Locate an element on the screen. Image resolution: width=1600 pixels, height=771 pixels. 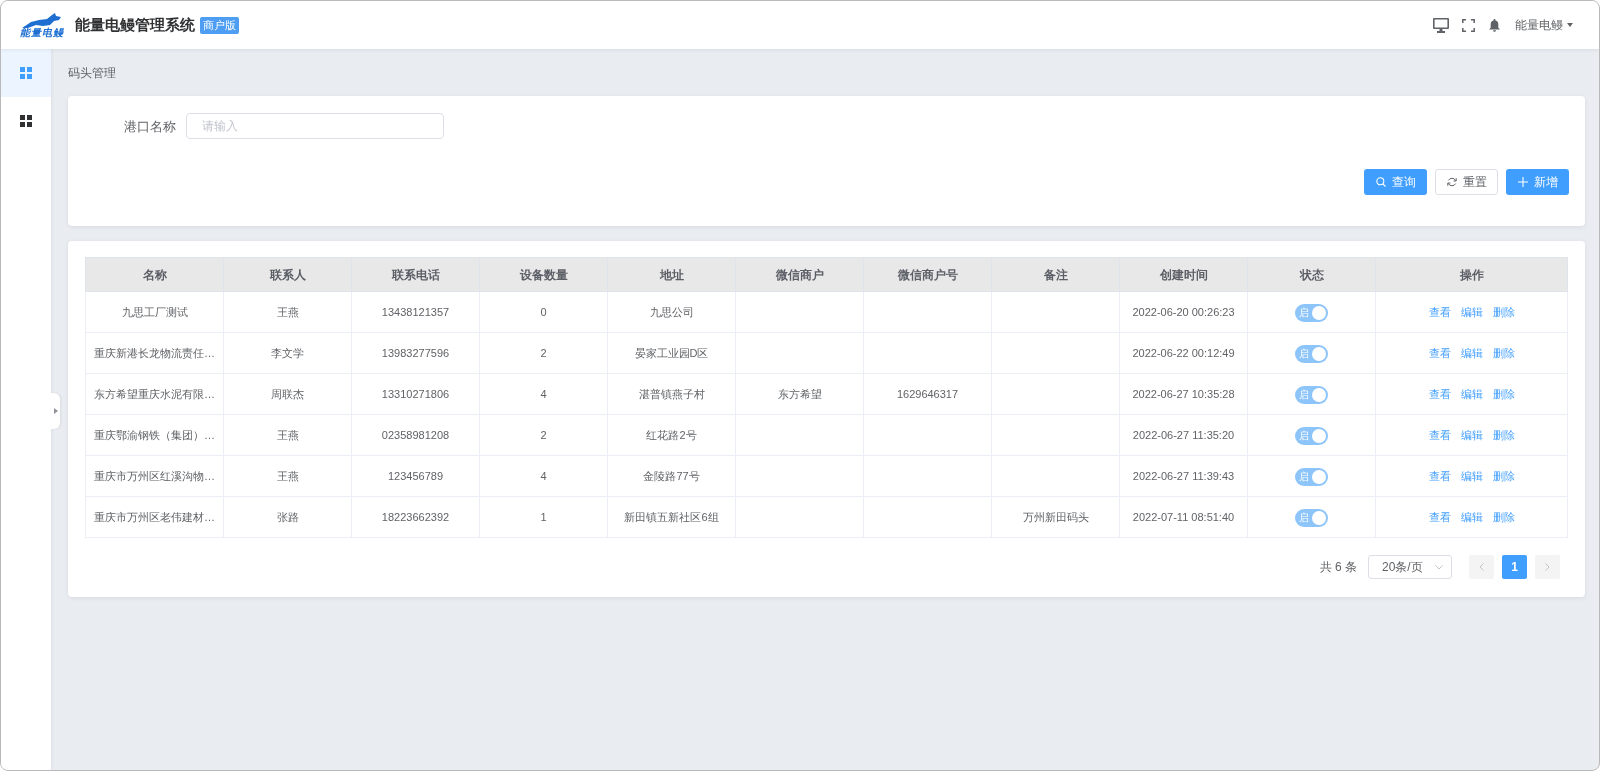
sidebar-toggle-button is located at coordinates (55, 411).